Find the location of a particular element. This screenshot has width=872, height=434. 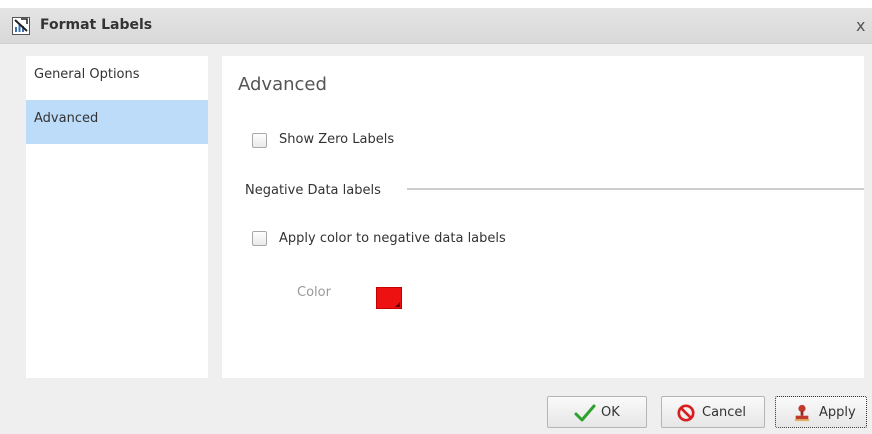

cancel-button-label: Cancel is located at coordinates (724, 412).